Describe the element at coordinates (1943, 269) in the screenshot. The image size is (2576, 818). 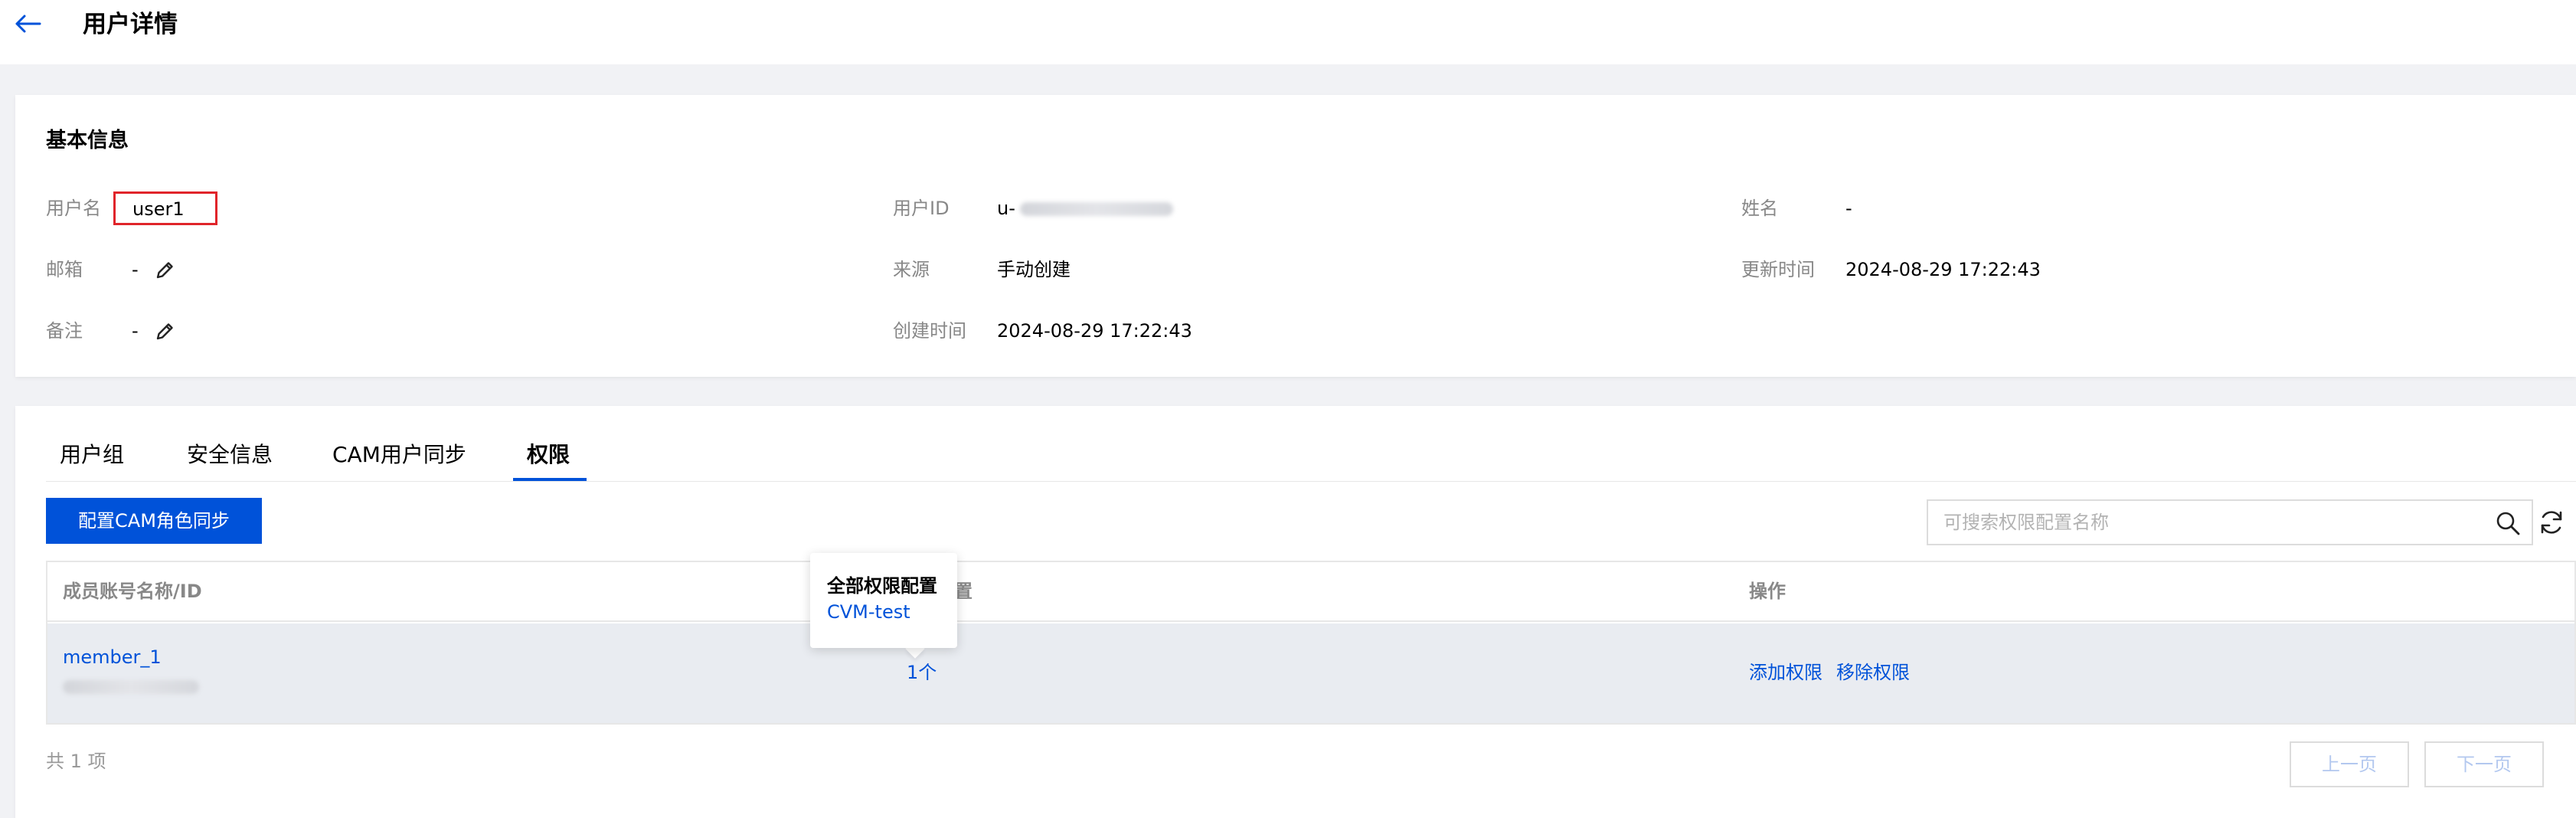
I see `updated-time-value: 2024-08-29 17:22:43` at that location.